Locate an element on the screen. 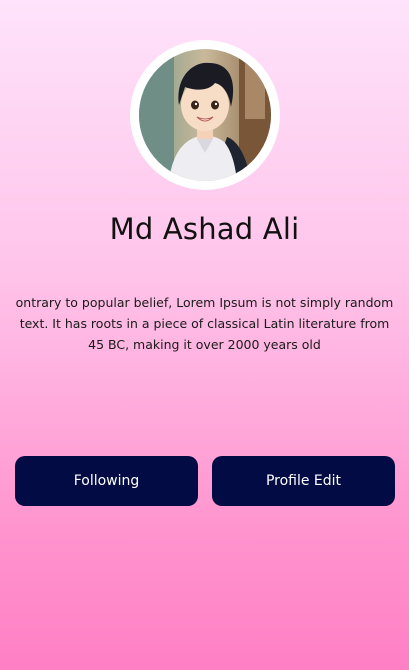 The width and height of the screenshot is (409, 670). profile-avatar is located at coordinates (205, 115).